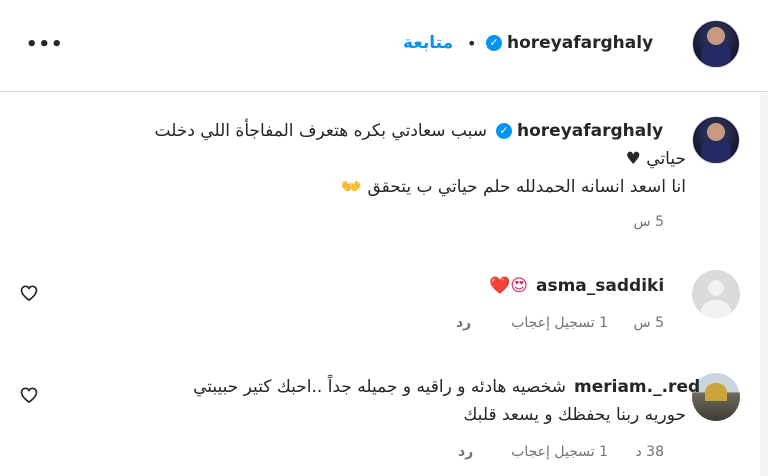 The image size is (768, 476). What do you see at coordinates (428, 43) in the screenshot?
I see `follow-button: متابعة` at bounding box center [428, 43].